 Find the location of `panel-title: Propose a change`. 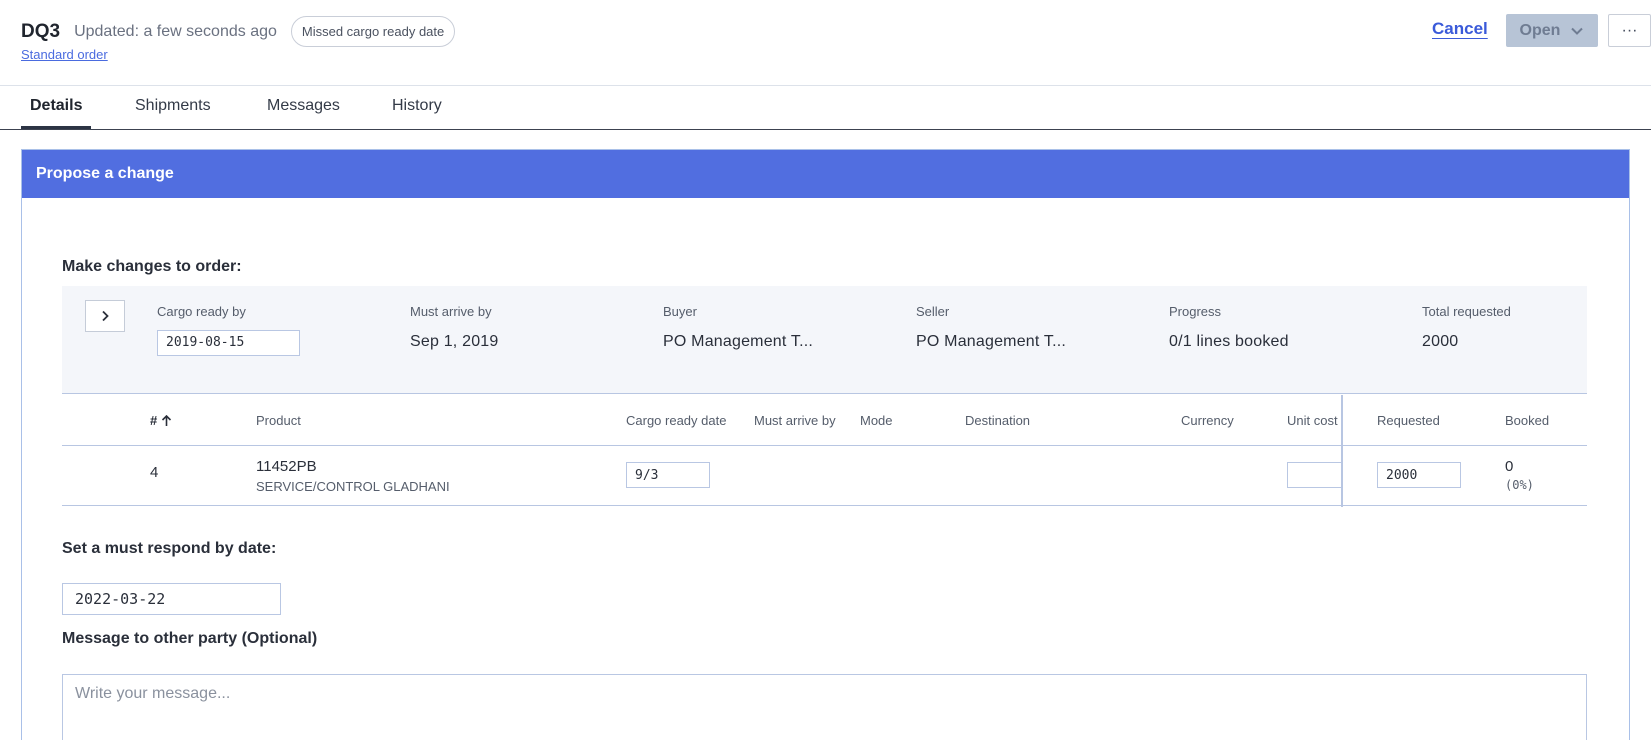

panel-title: Propose a change is located at coordinates (825, 174).